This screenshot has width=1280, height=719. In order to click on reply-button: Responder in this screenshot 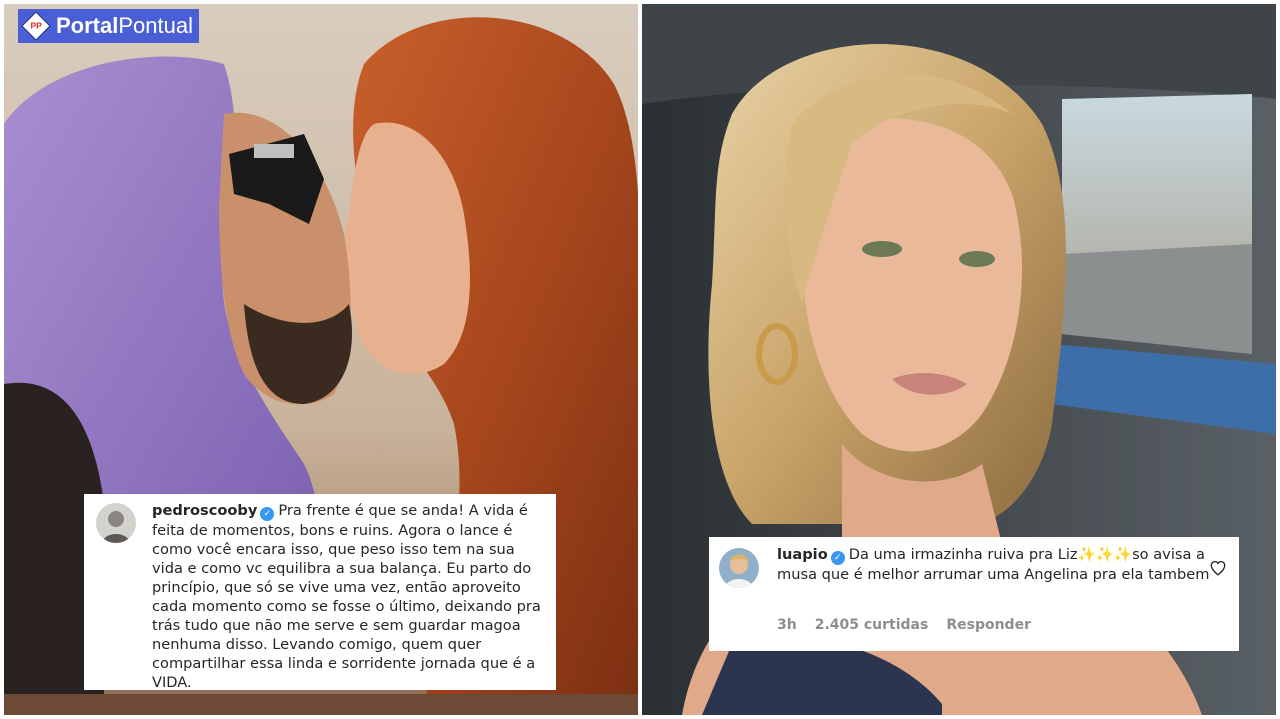, I will do `click(988, 625)`.